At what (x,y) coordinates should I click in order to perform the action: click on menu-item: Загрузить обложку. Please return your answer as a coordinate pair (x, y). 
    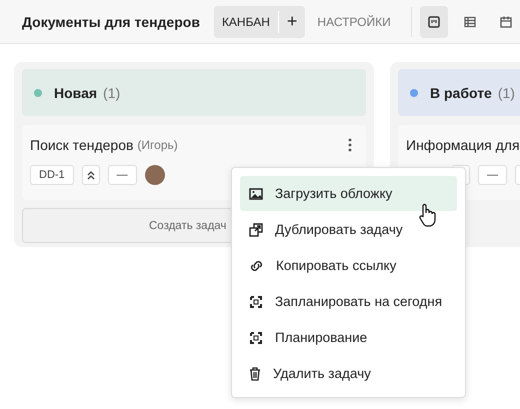
    Looking at the image, I should click on (348, 193).